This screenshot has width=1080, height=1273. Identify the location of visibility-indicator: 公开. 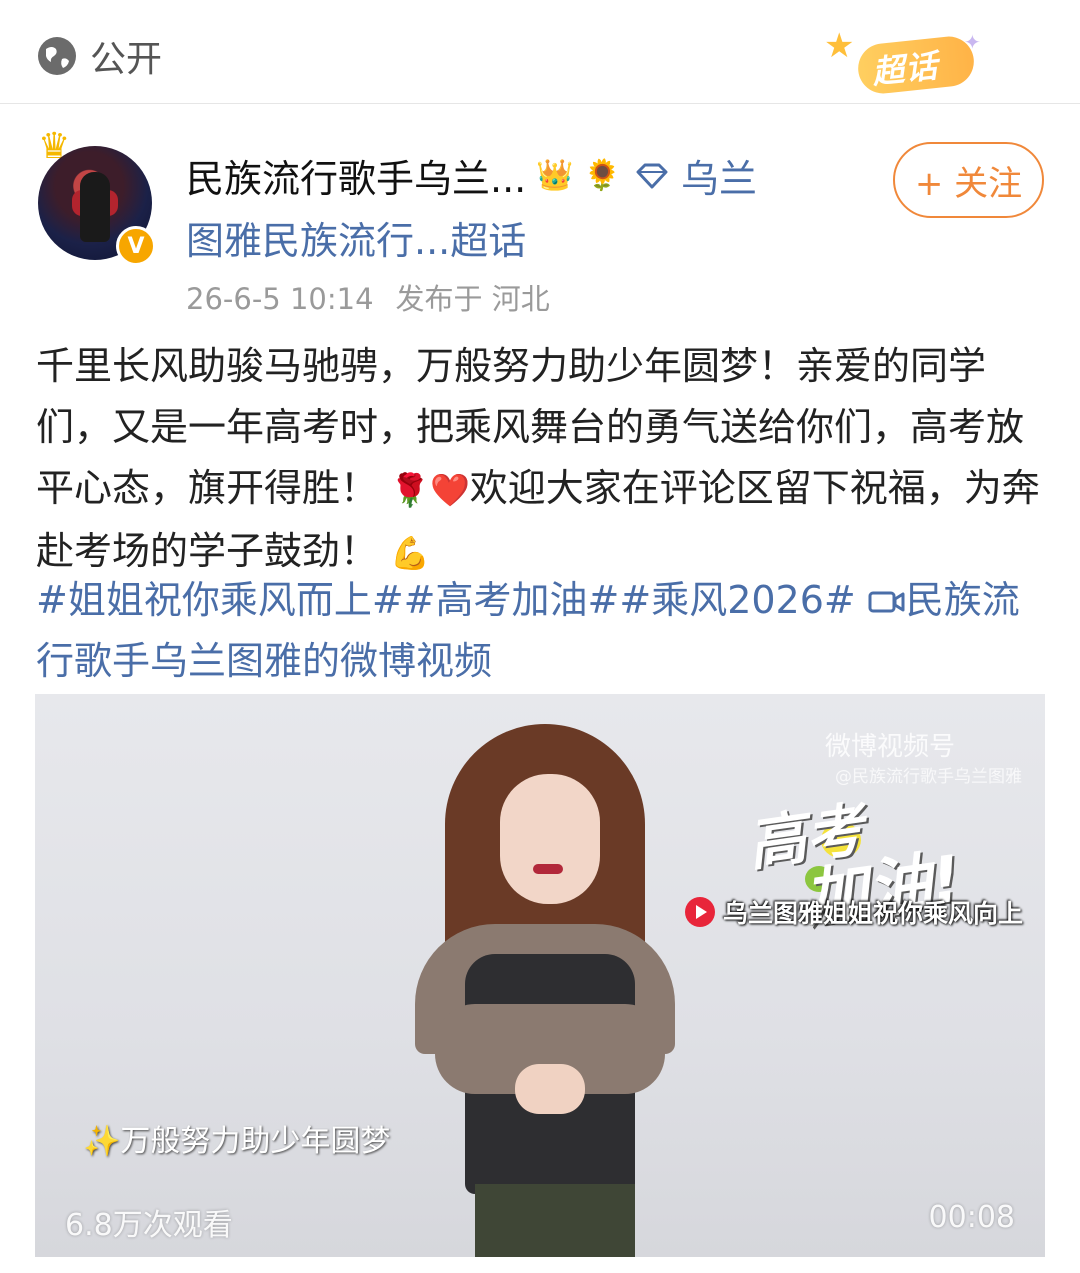
(99, 56).